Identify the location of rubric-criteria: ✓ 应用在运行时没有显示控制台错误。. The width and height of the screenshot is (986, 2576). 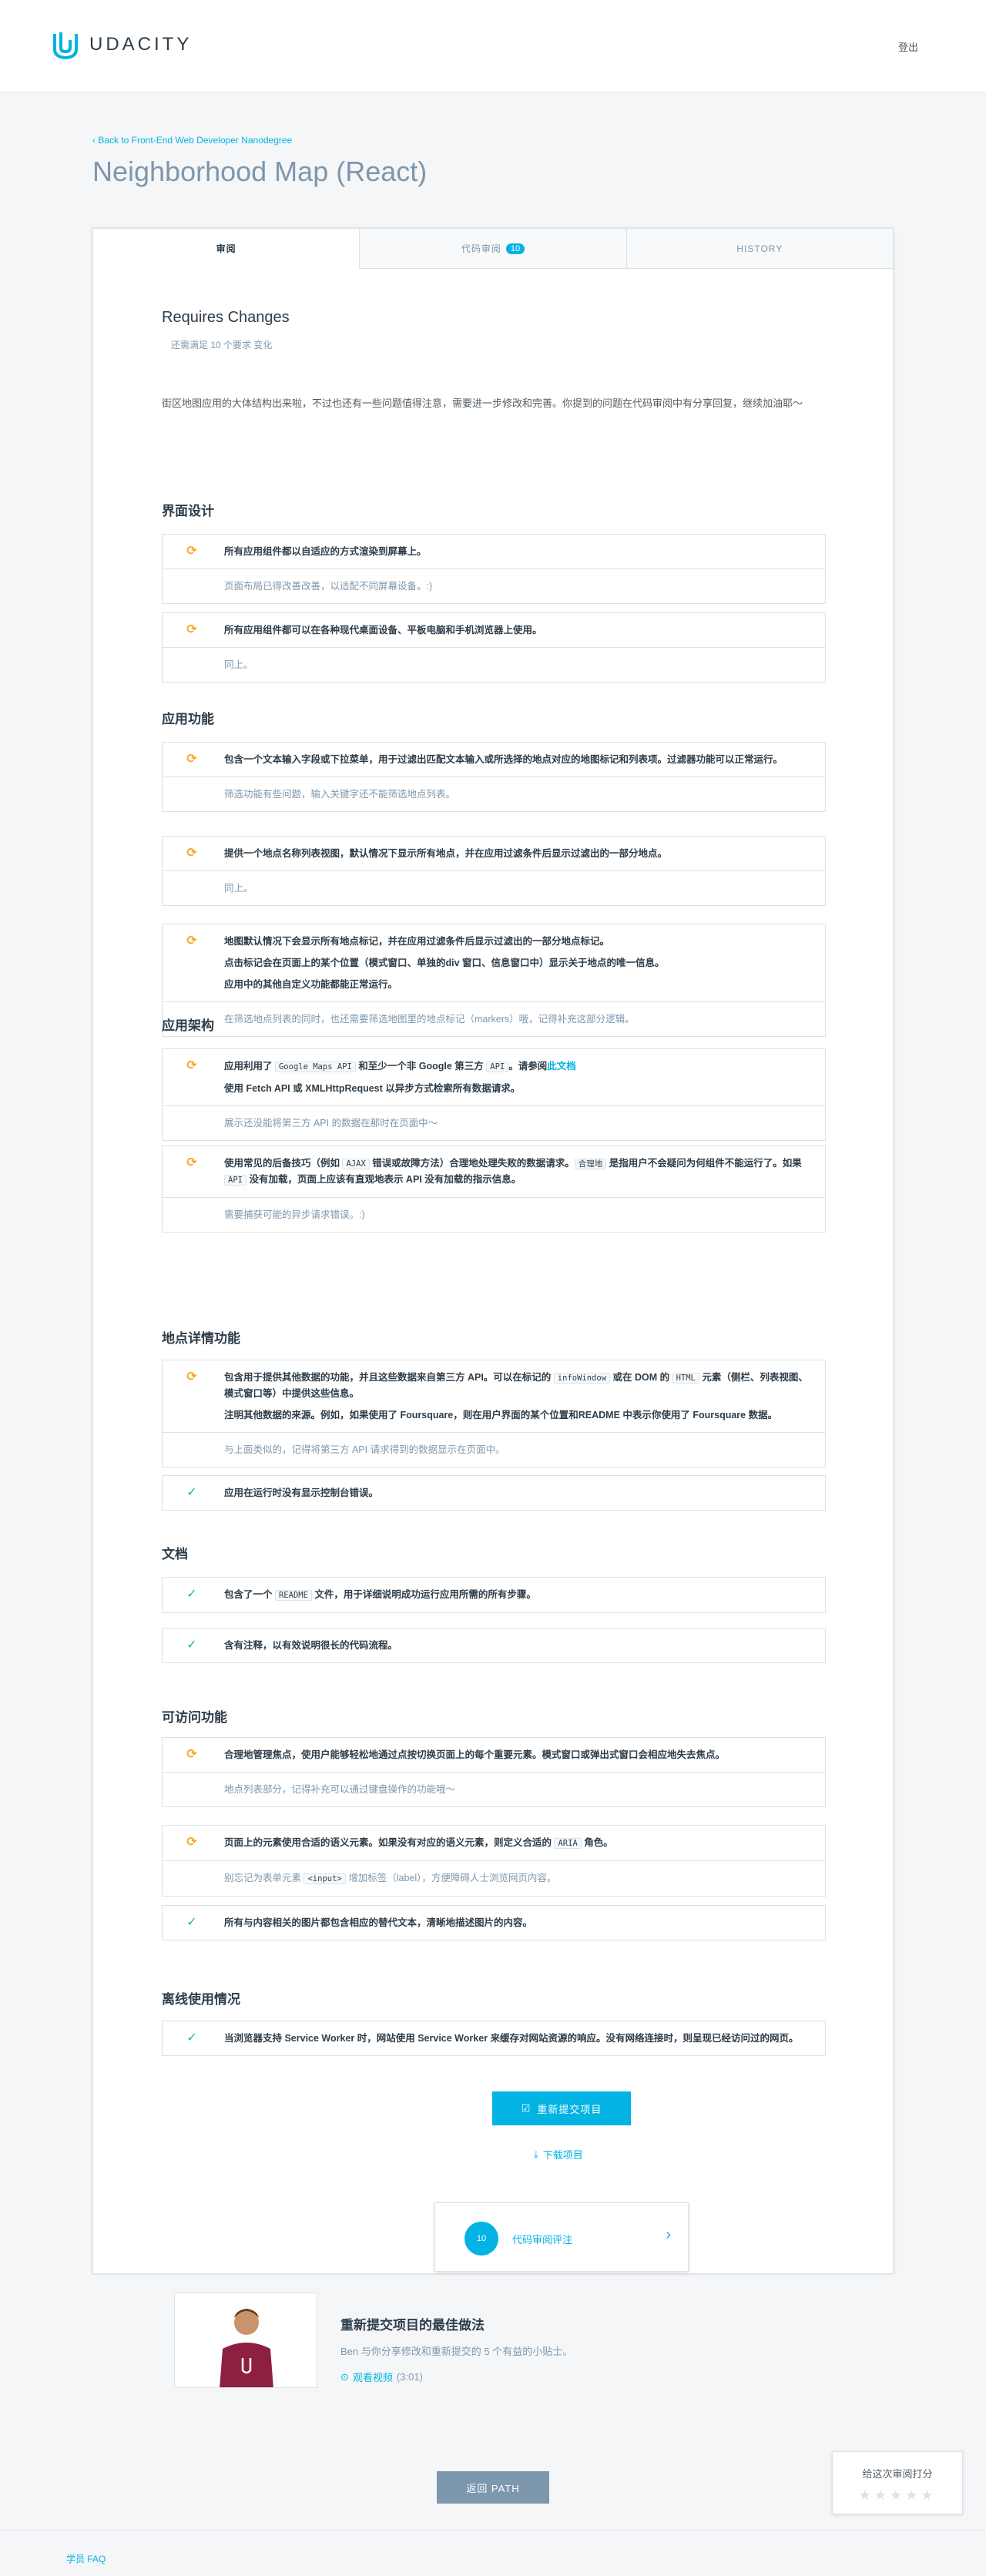
(494, 1493).